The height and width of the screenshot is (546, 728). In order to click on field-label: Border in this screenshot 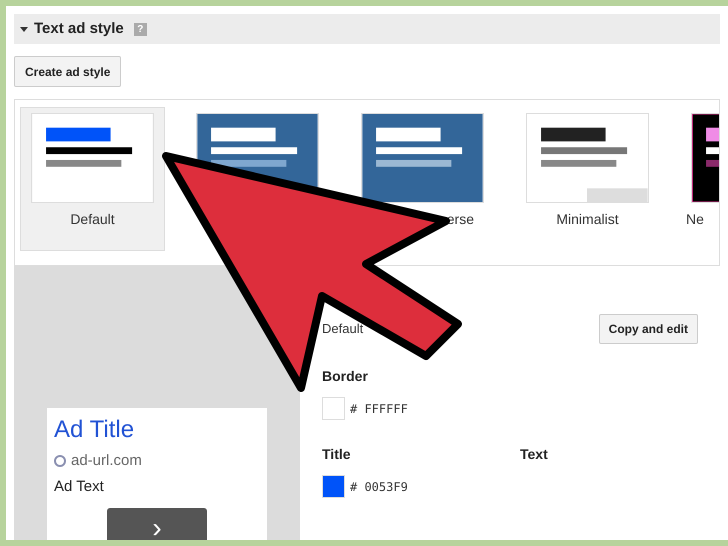, I will do `click(345, 376)`.